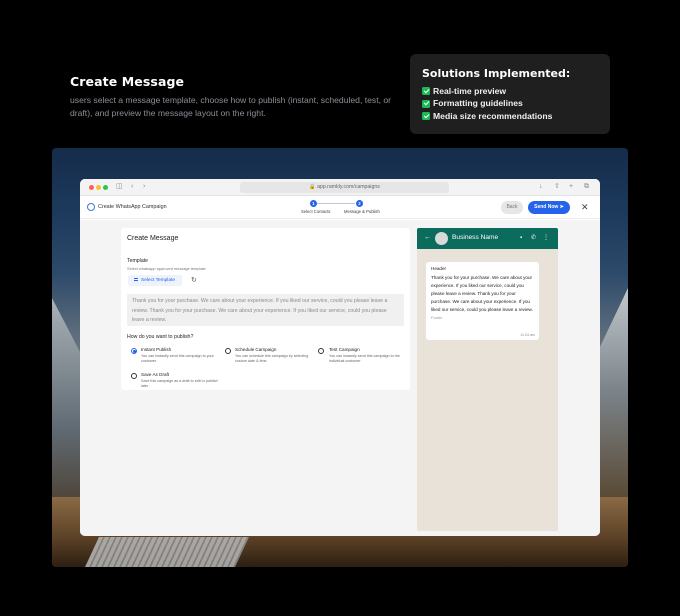 Image resolution: width=680 pixels, height=616 pixels. I want to click on message-footer: Footer, so click(437, 318).